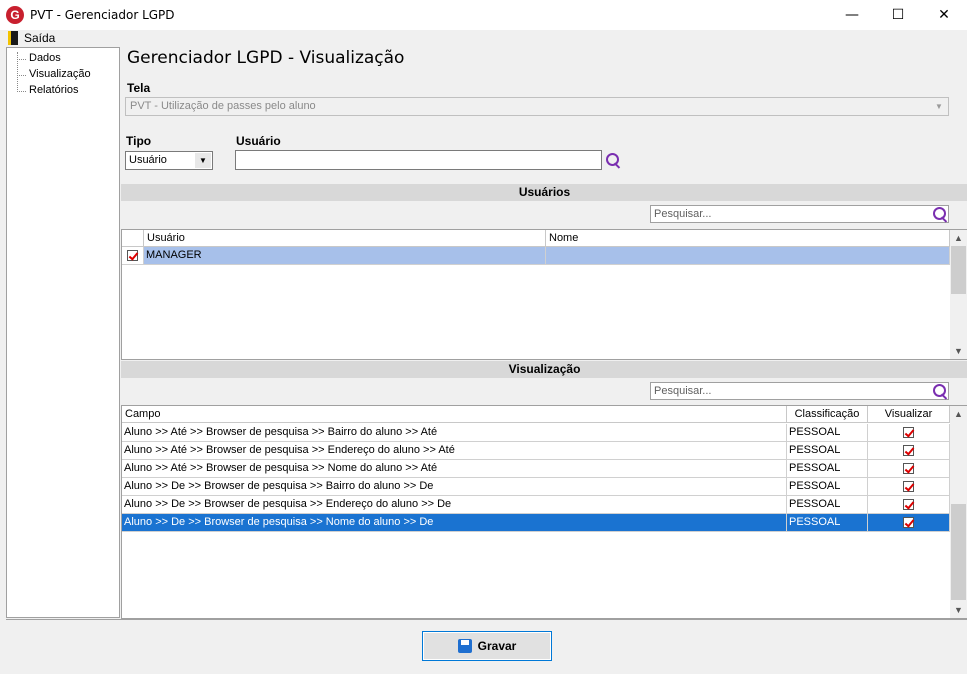 The height and width of the screenshot is (674, 967). Describe the element at coordinates (139, 141) in the screenshot. I see `tipo-label: Tipo` at that location.